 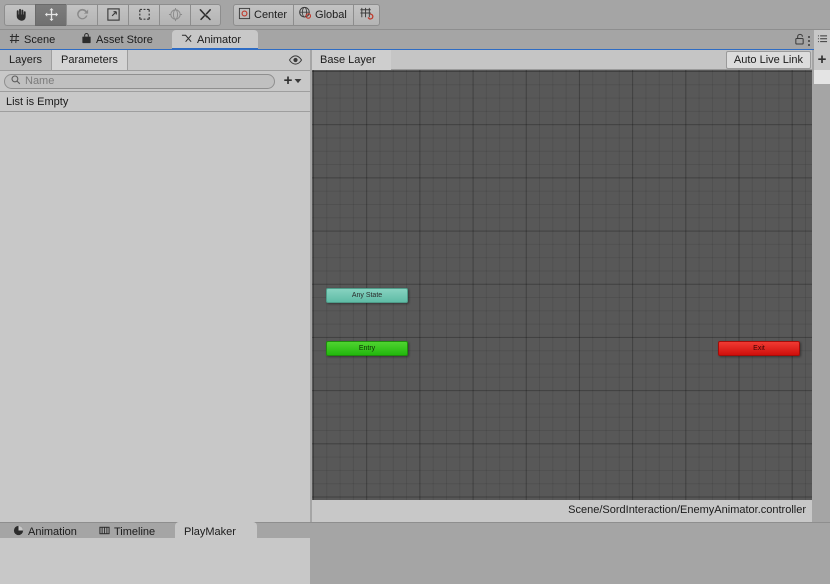 I want to click on right-panel-add-label: +, so click(x=822, y=59).